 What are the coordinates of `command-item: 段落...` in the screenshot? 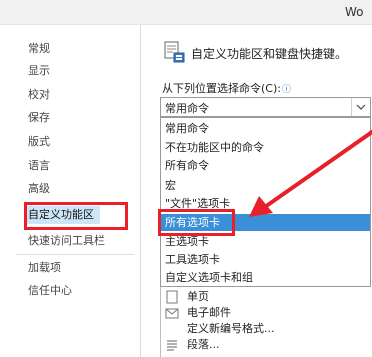 It's located at (203, 345).